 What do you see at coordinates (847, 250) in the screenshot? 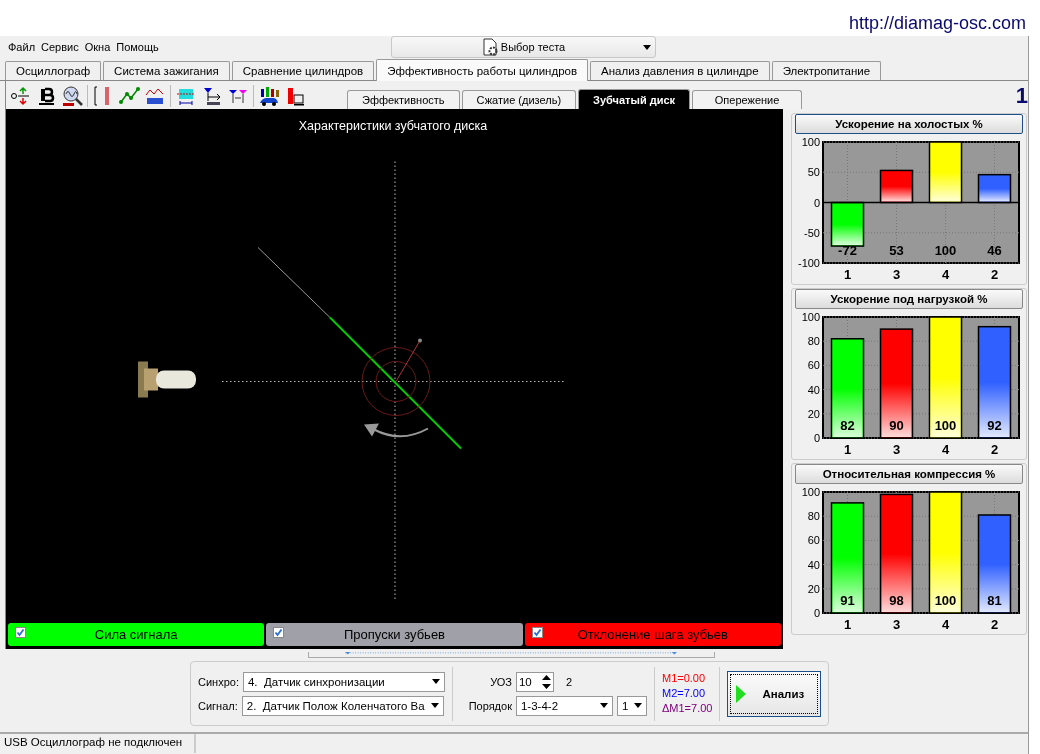
I see `value-label: -72` at bounding box center [847, 250].